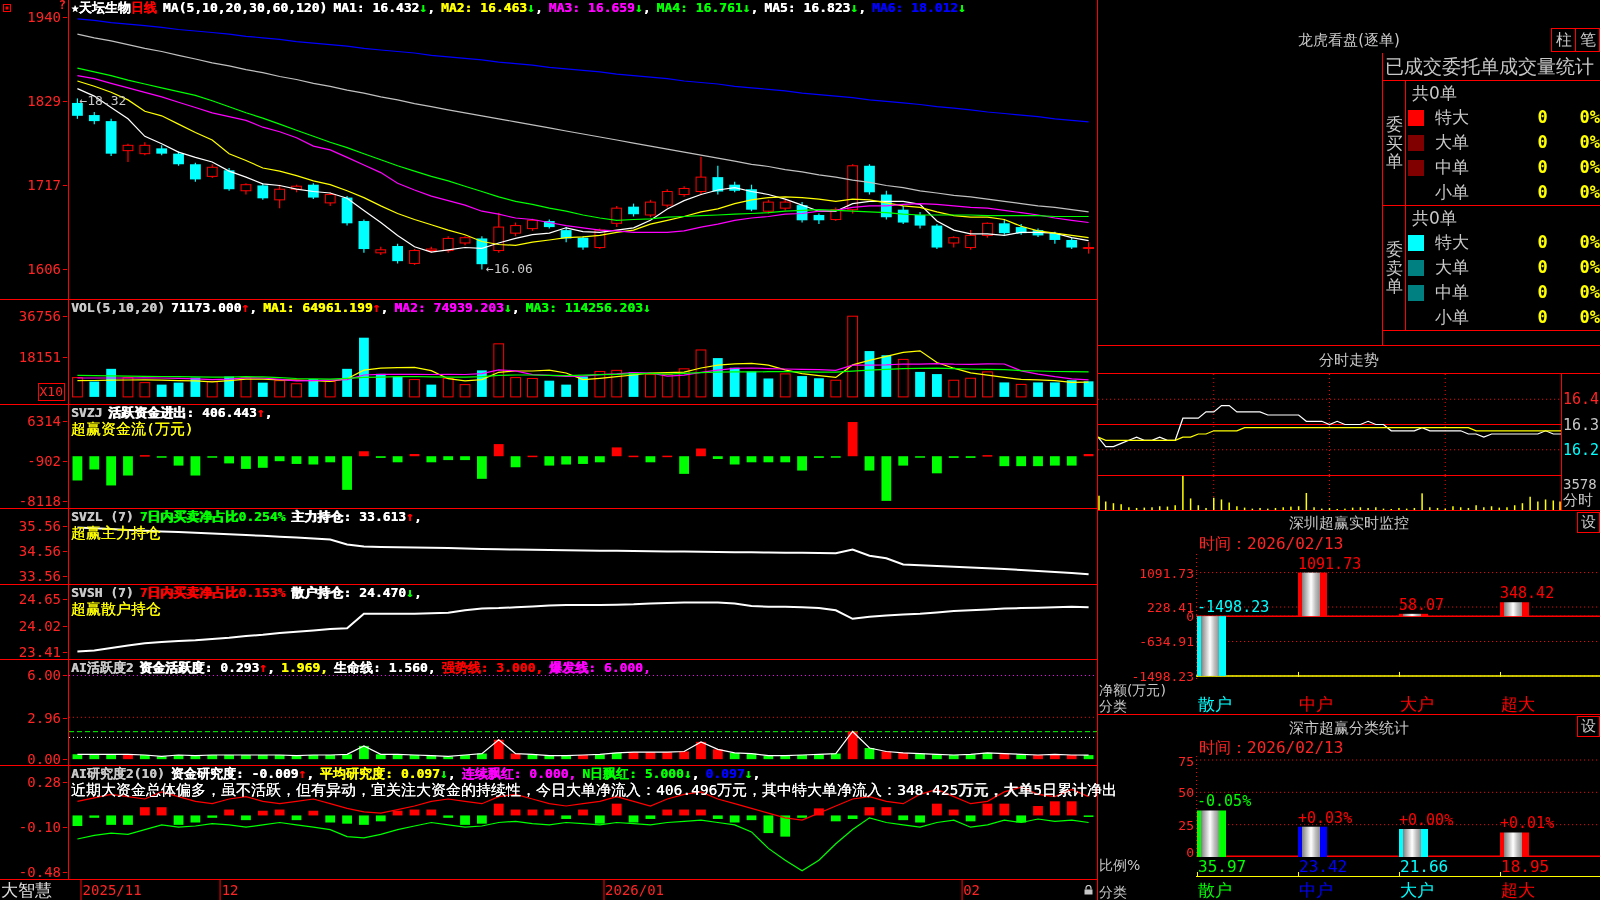 The width and height of the screenshot is (1600, 900). Describe the element at coordinates (1587, 40) in the screenshot. I see `view-mode-button: 笔` at that location.